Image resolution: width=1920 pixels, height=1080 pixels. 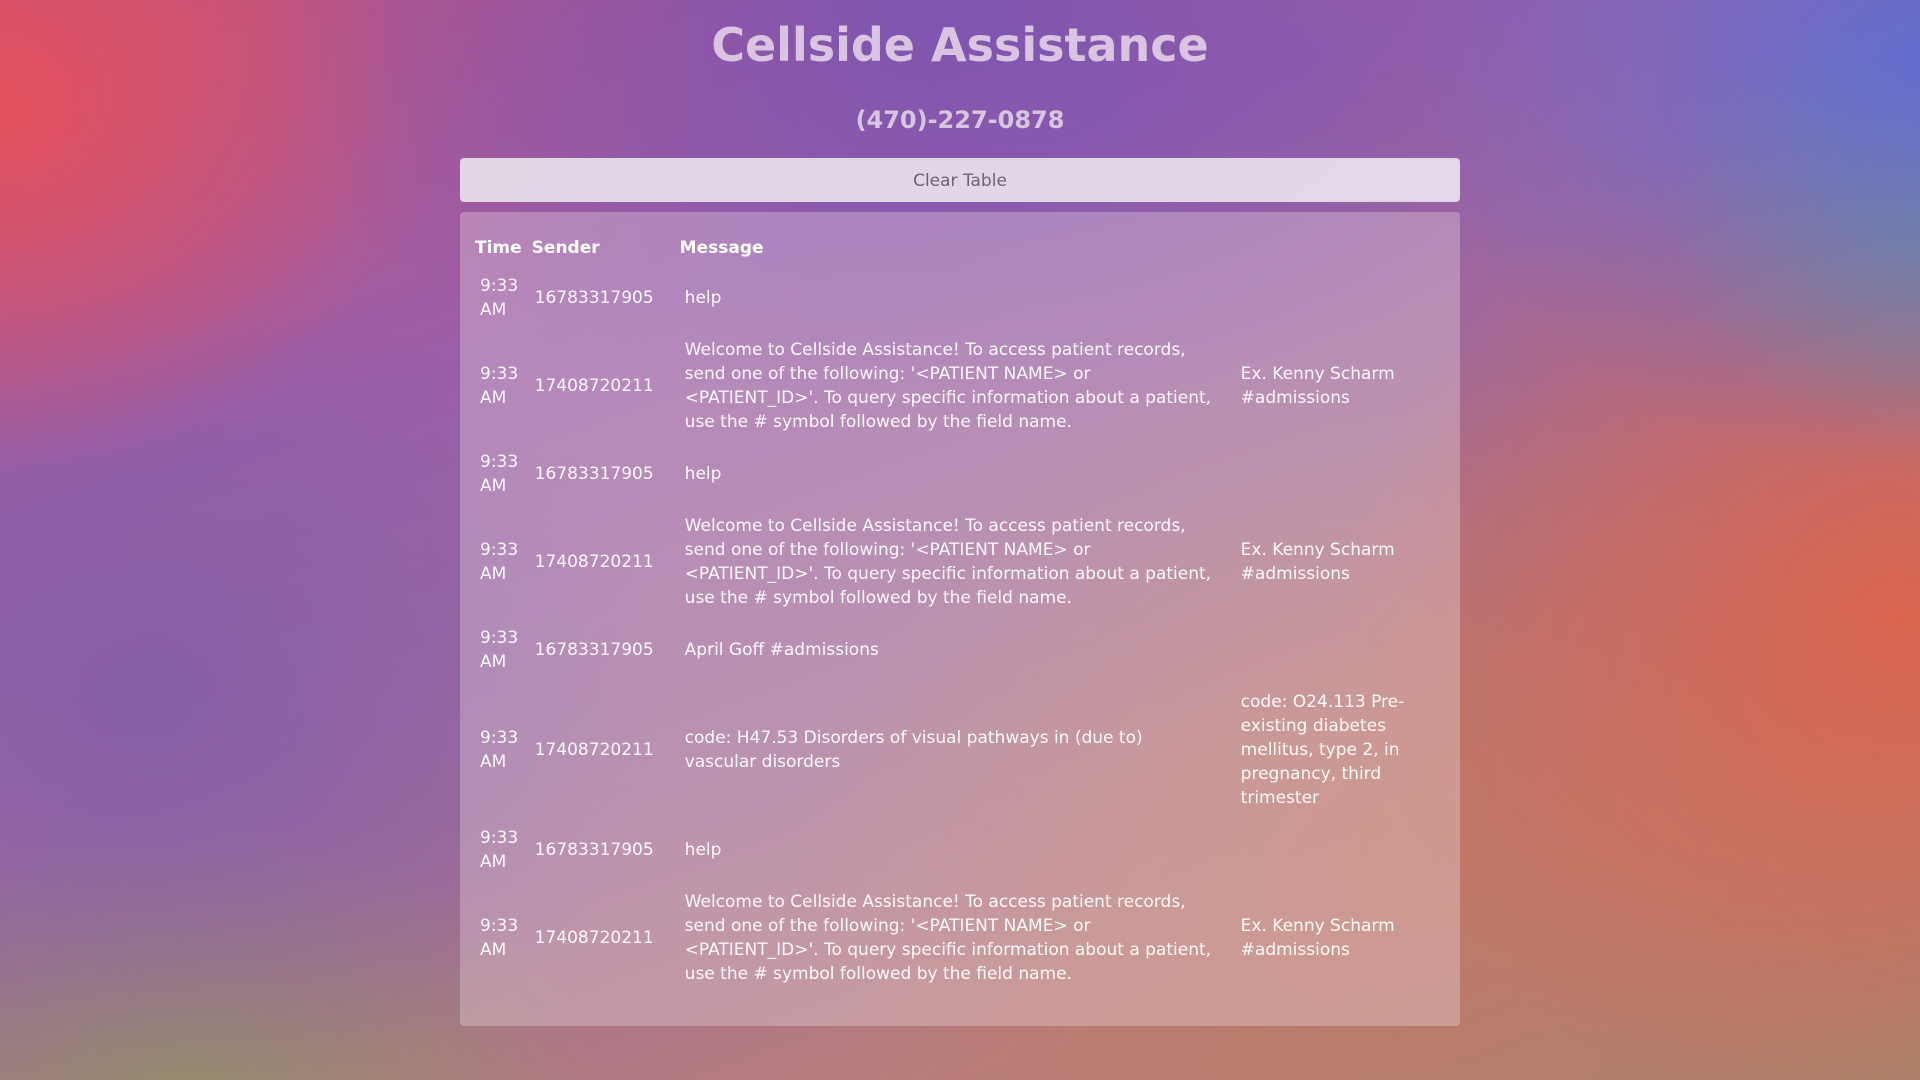 I want to click on column-header-sender: Sender, so click(x=565, y=248).